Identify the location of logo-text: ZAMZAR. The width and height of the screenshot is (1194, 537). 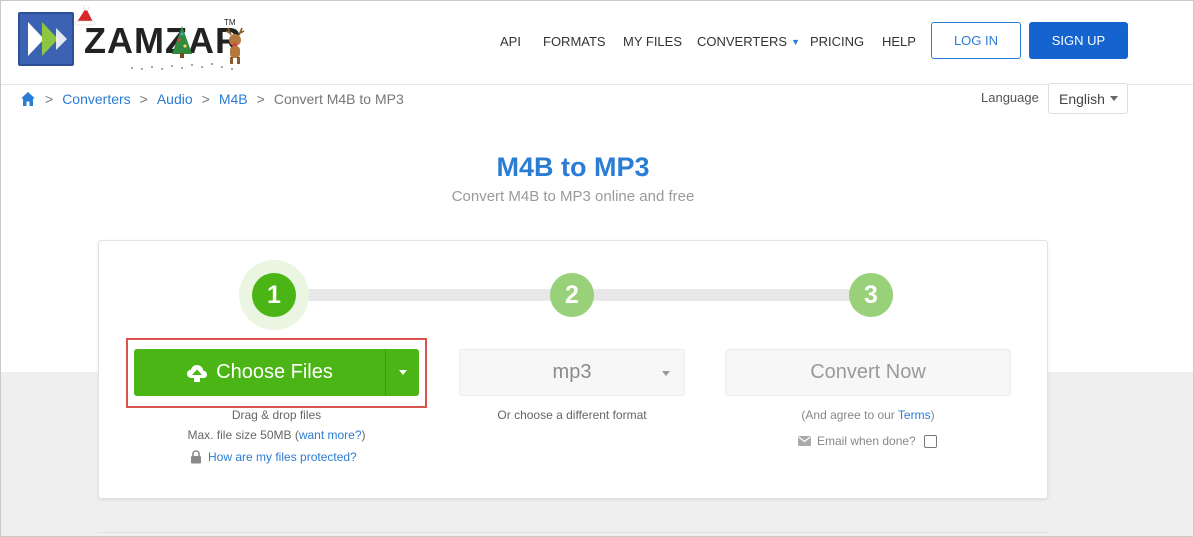
(163, 40).